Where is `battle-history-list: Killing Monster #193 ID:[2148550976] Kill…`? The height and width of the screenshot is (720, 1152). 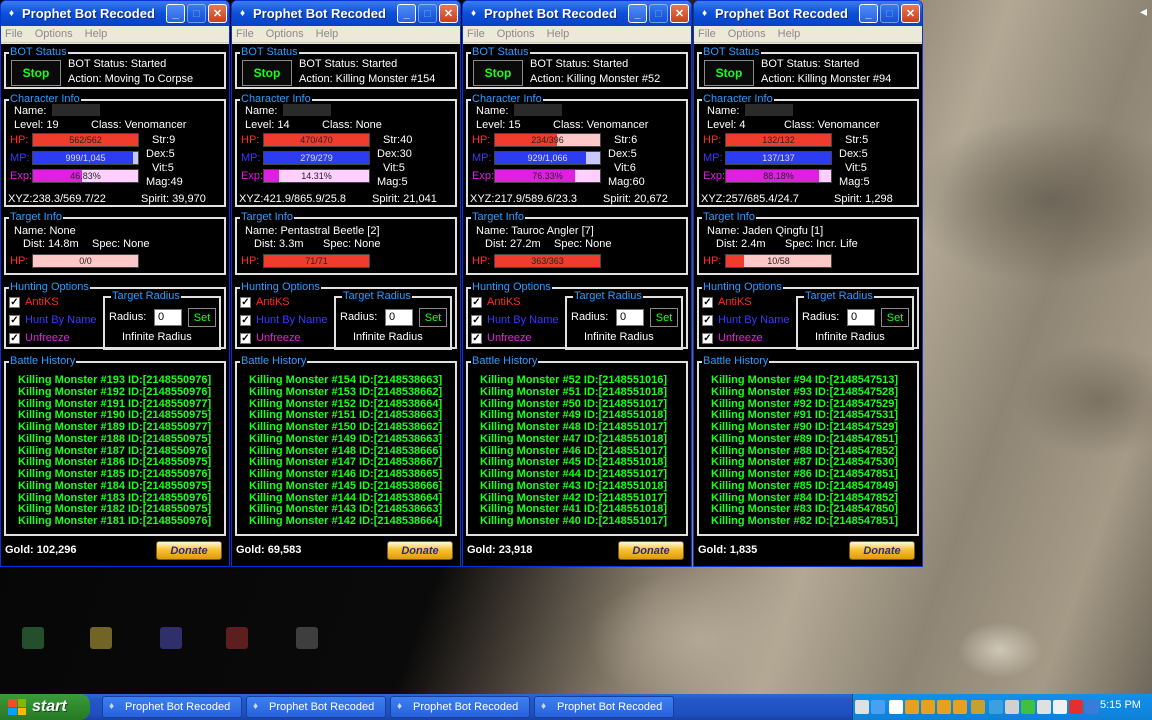 battle-history-list: Killing Monster #193 ID:[2148550976] Kill… is located at coordinates (120, 451).